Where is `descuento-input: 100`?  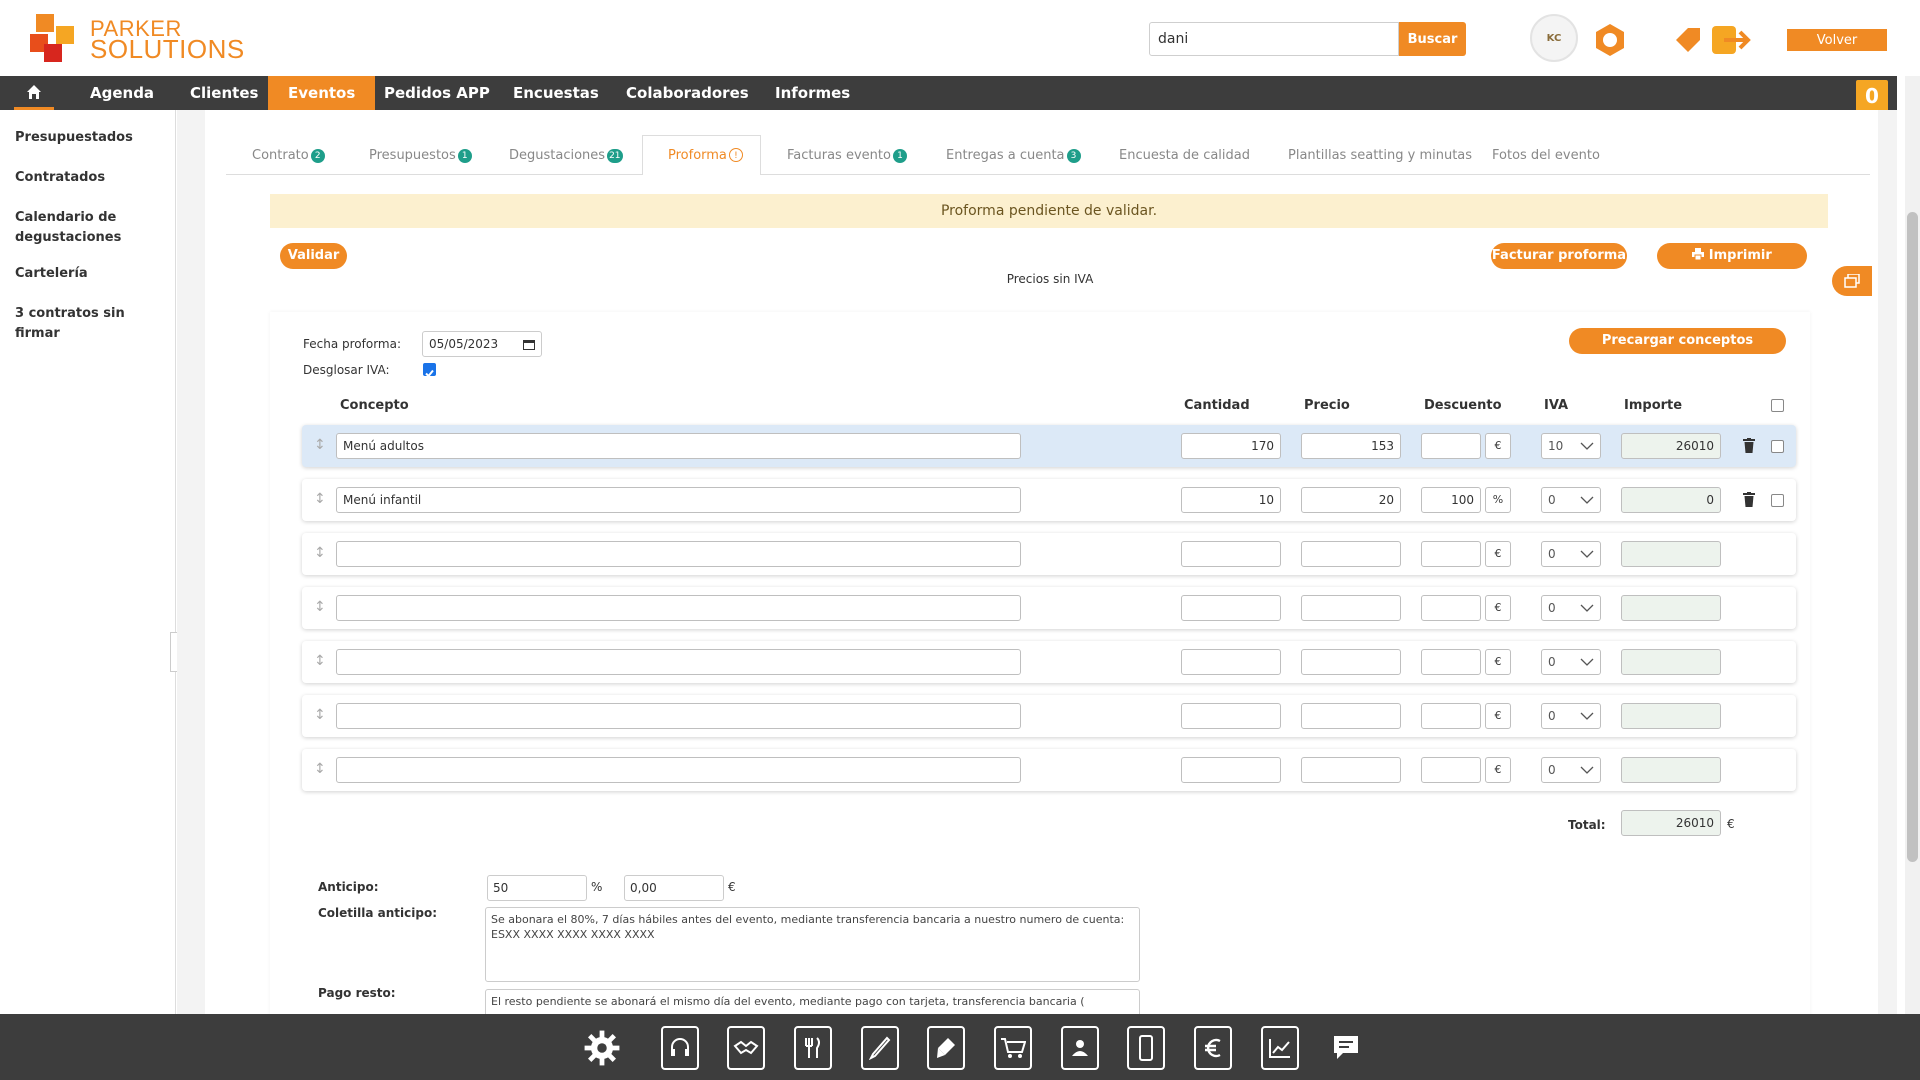 descuento-input: 100 is located at coordinates (1451, 500).